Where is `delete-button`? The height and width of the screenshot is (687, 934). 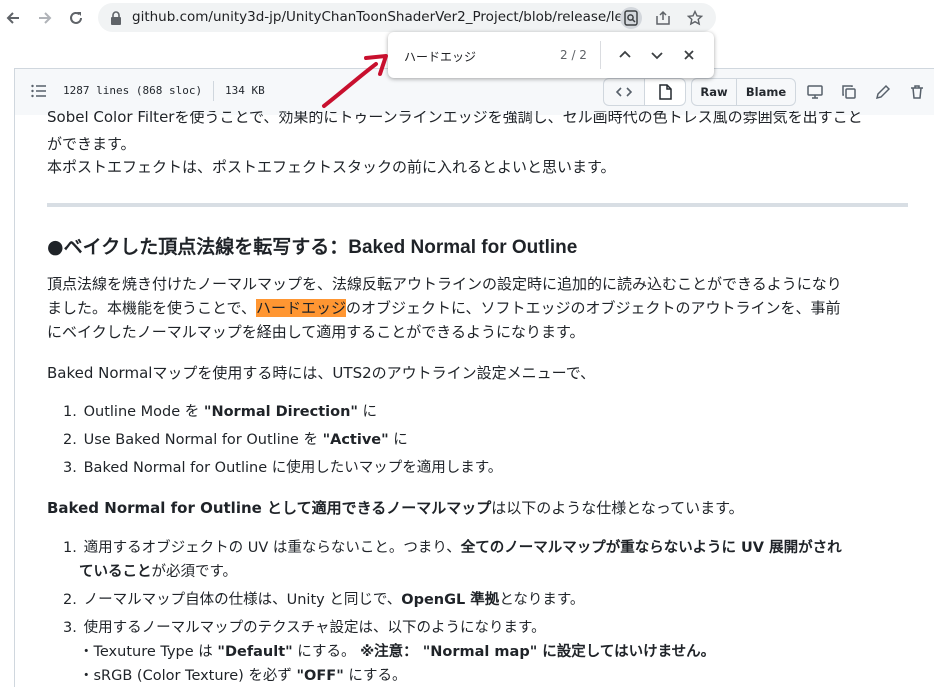
delete-button is located at coordinates (917, 92).